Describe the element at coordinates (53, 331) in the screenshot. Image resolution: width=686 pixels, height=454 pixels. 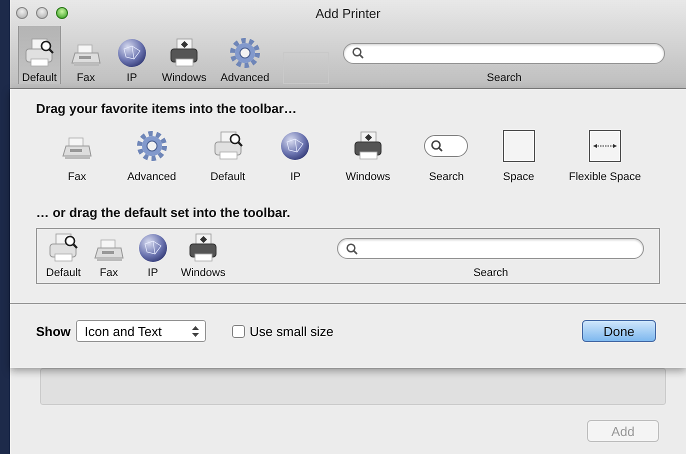
I see `show-label: Show` at that location.